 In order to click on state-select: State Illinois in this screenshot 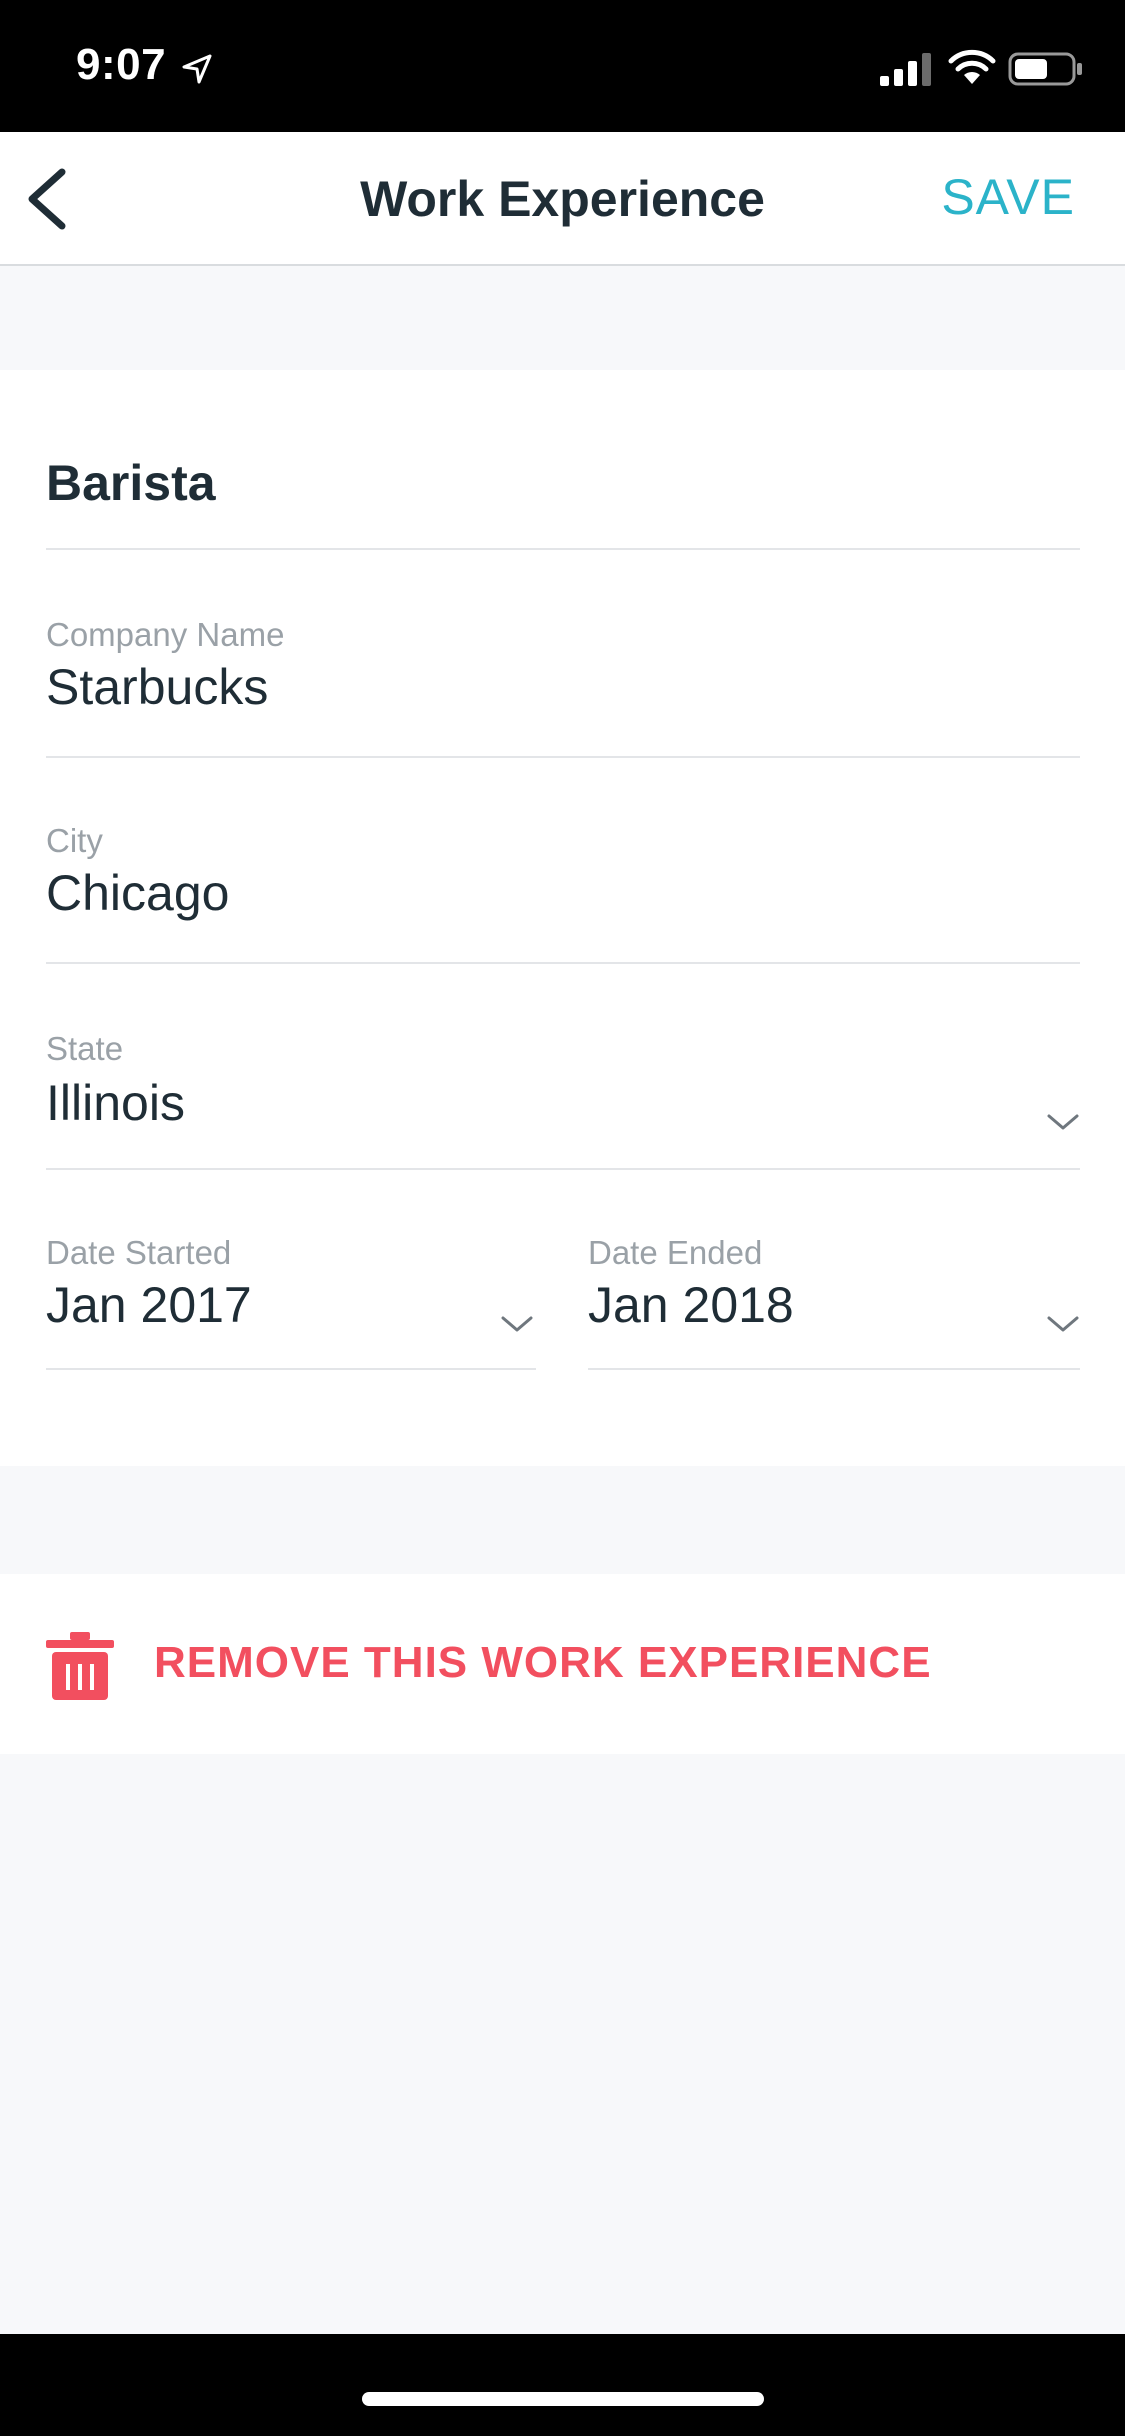, I will do `click(563, 1100)`.